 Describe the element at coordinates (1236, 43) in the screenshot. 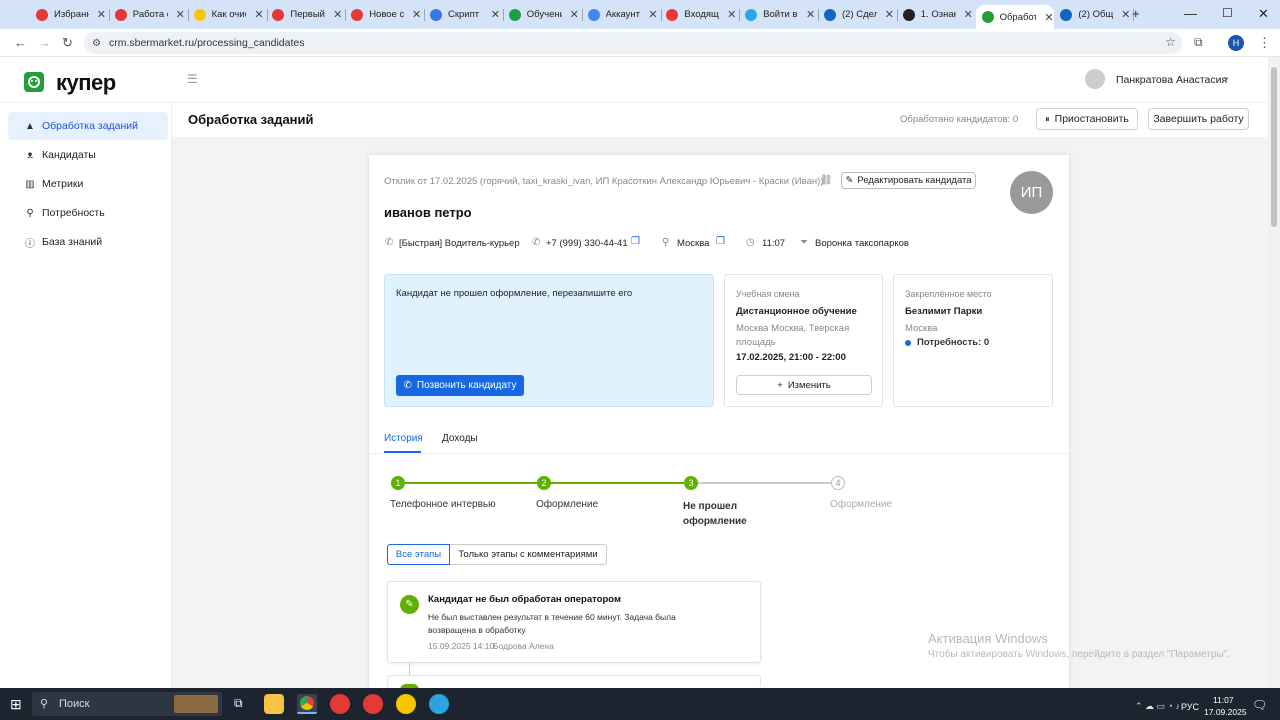

I see `profile-avatar: Н` at that location.